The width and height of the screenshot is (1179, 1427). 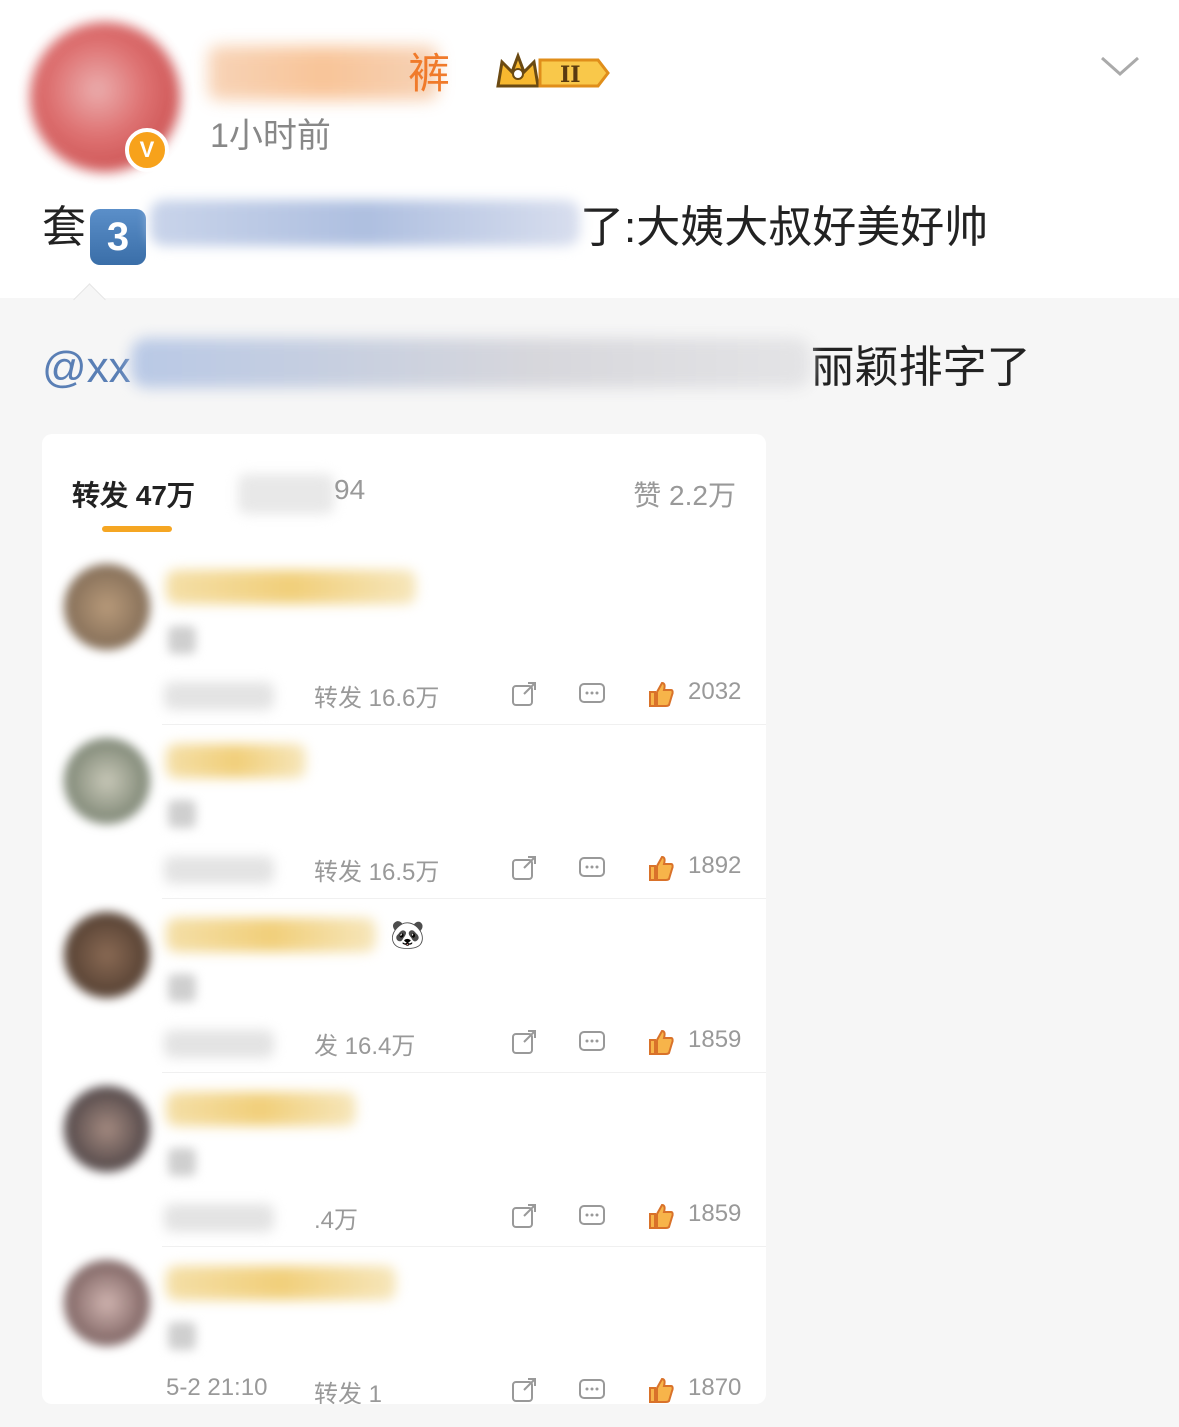 I want to click on post-text-middle: 了, so click(x=602, y=227).